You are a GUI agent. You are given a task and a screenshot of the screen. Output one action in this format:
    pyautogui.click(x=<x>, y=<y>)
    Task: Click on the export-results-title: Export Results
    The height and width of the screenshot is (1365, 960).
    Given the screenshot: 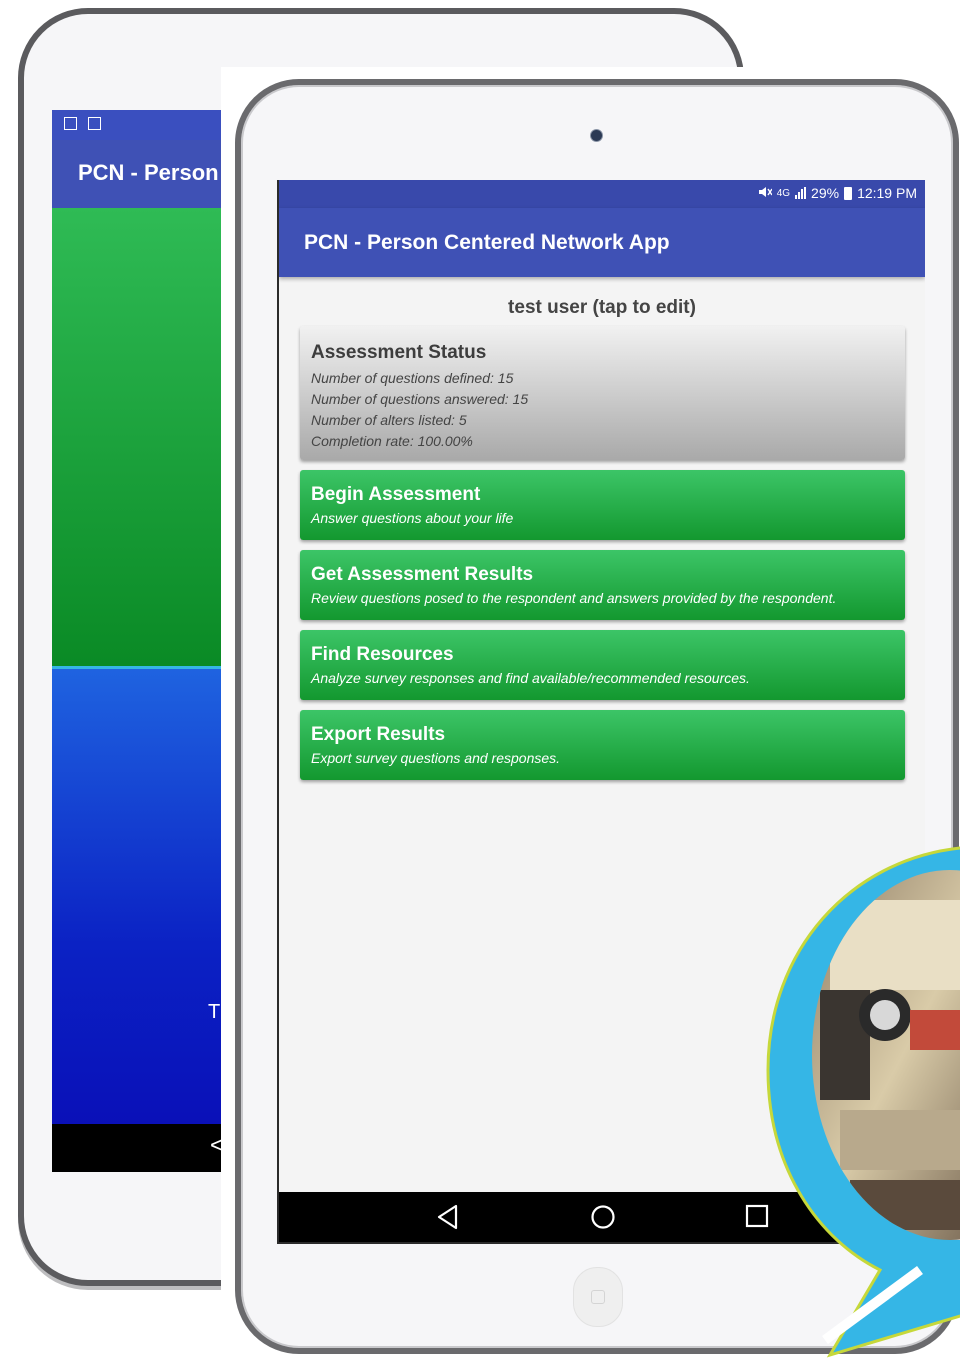 What is the action you would take?
    pyautogui.click(x=378, y=734)
    